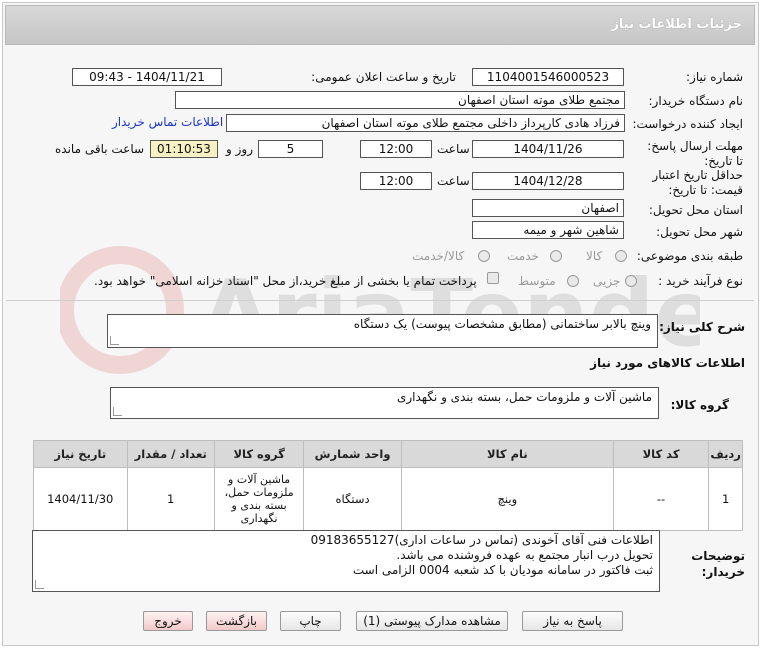 The image size is (761, 648). I want to click on need-number-field: 1104001546000523, so click(548, 77).